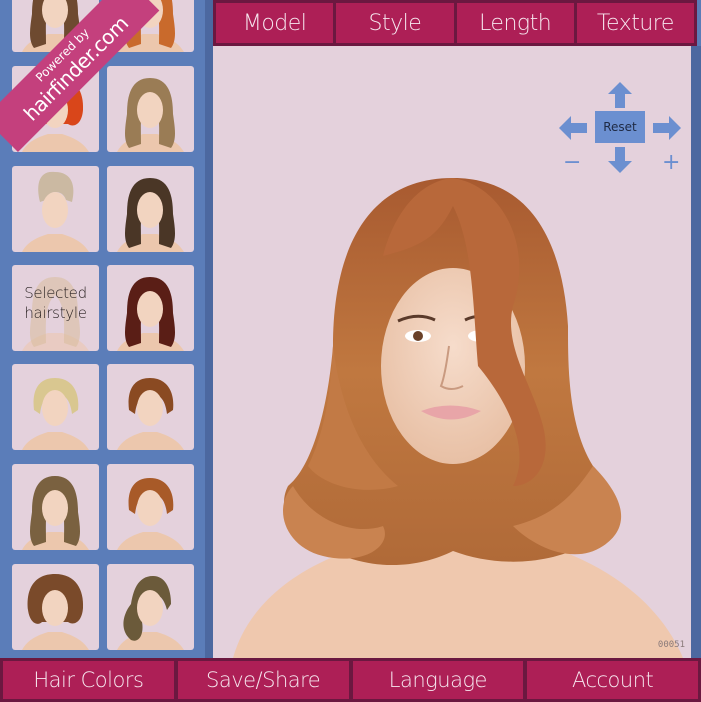  Describe the element at coordinates (696, 352) in the screenshot. I see `right-frame-border` at that location.